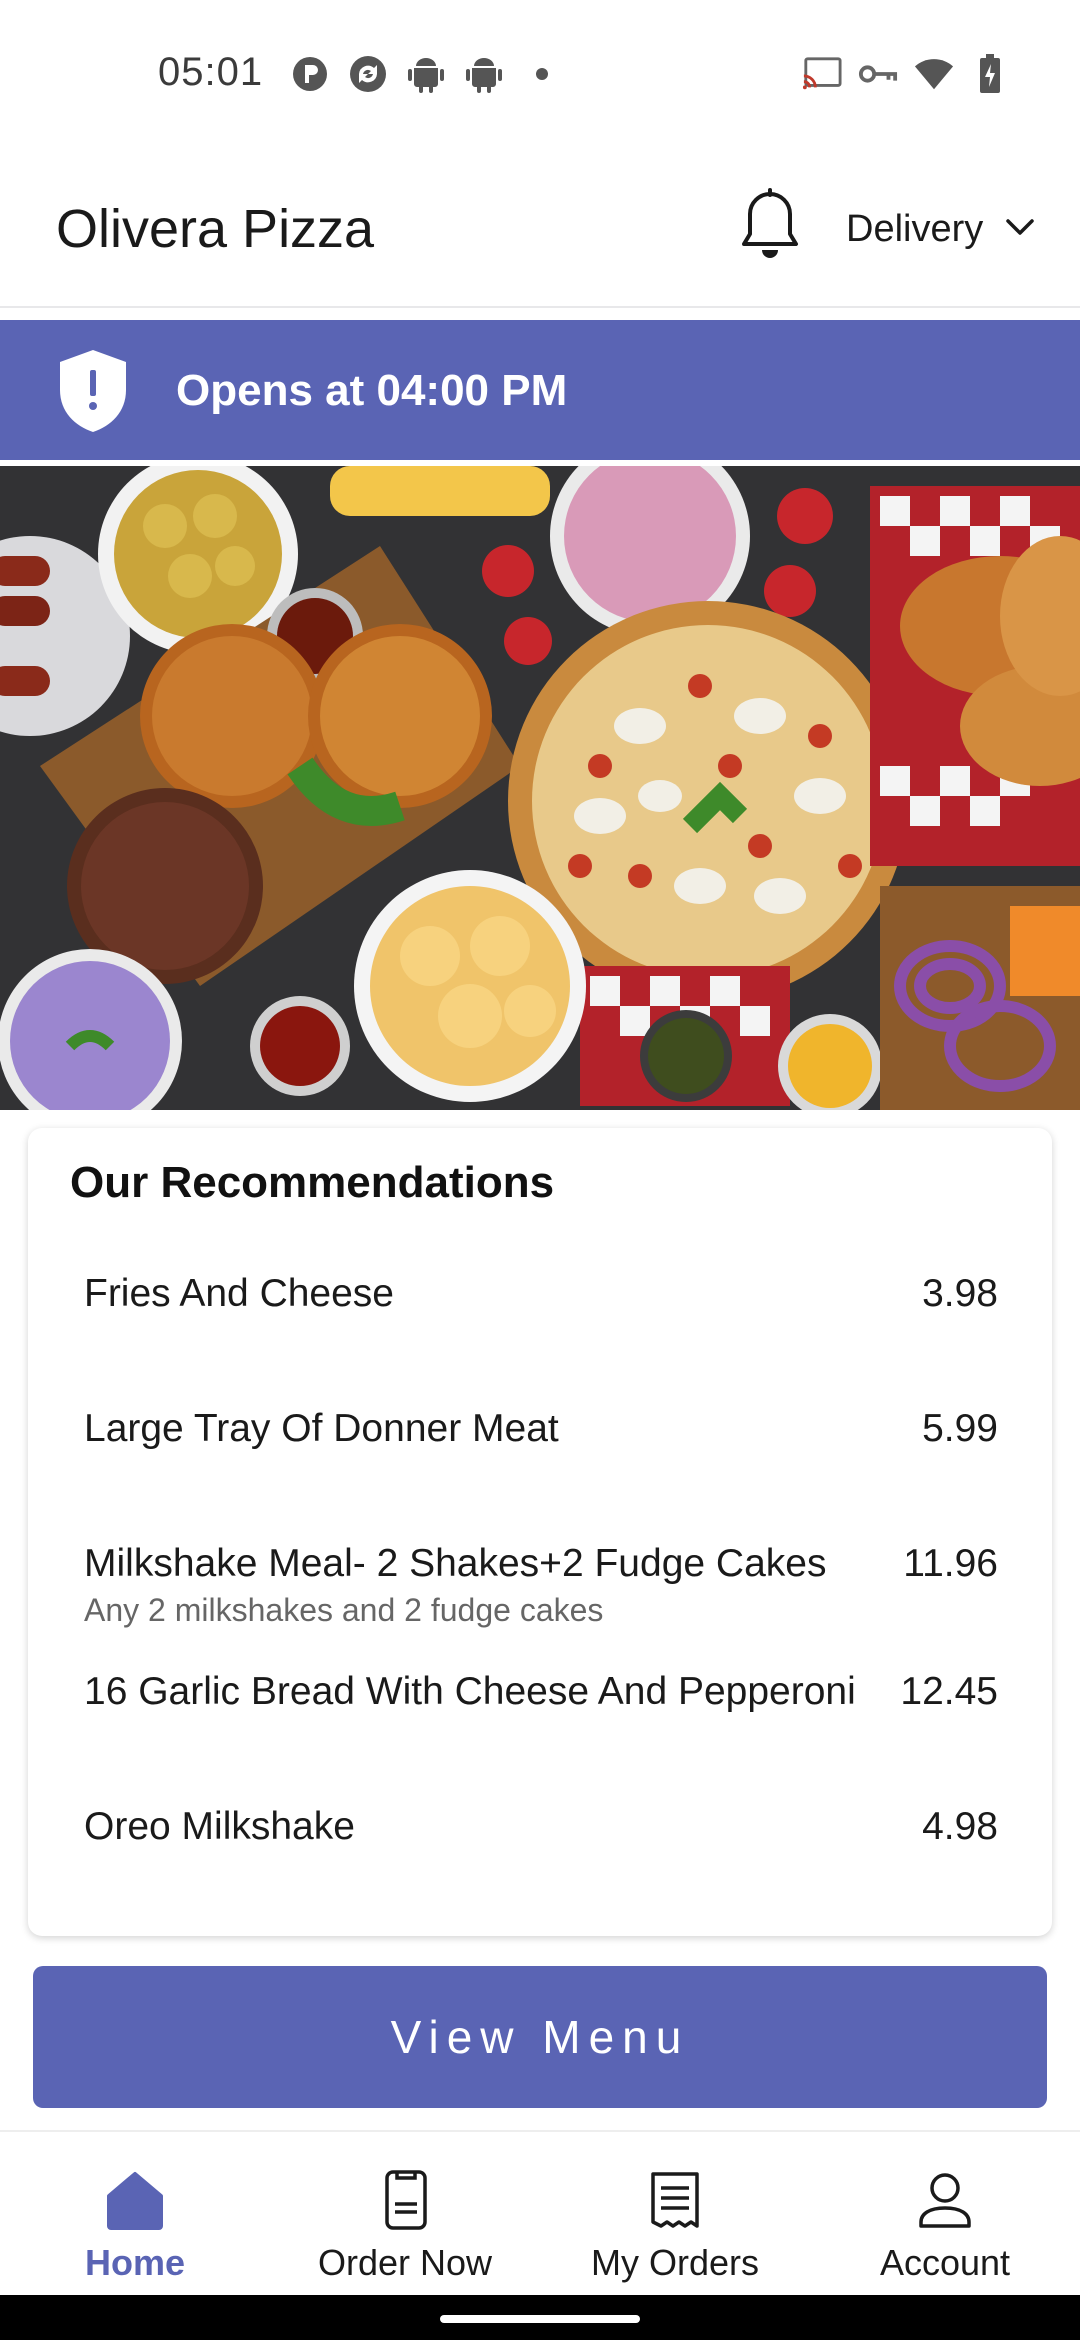 The height and width of the screenshot is (2340, 1080). What do you see at coordinates (372, 390) in the screenshot?
I see `opening-hours-text: Opens at 04:00 PM` at bounding box center [372, 390].